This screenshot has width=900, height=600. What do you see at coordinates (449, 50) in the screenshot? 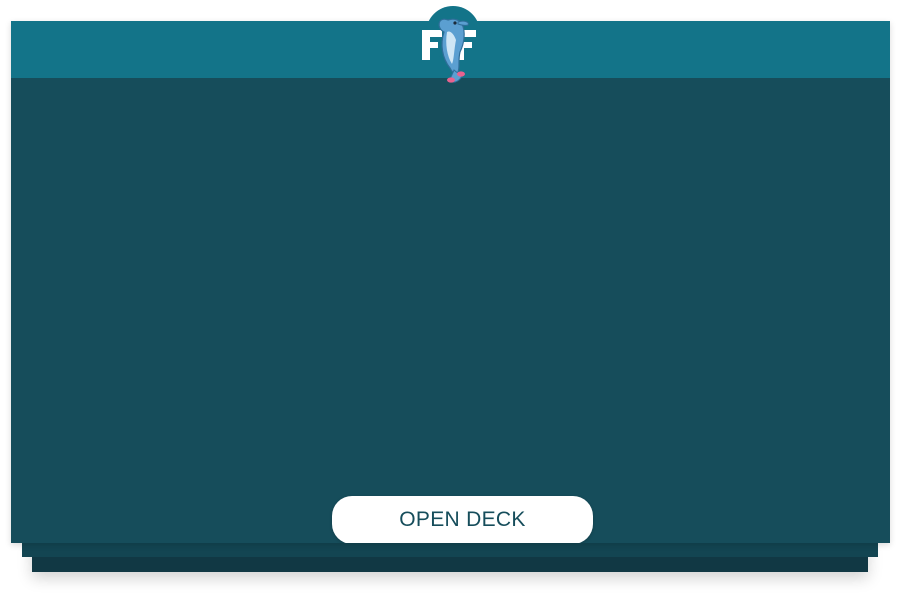
I see `dolphin-logo-icon` at bounding box center [449, 50].